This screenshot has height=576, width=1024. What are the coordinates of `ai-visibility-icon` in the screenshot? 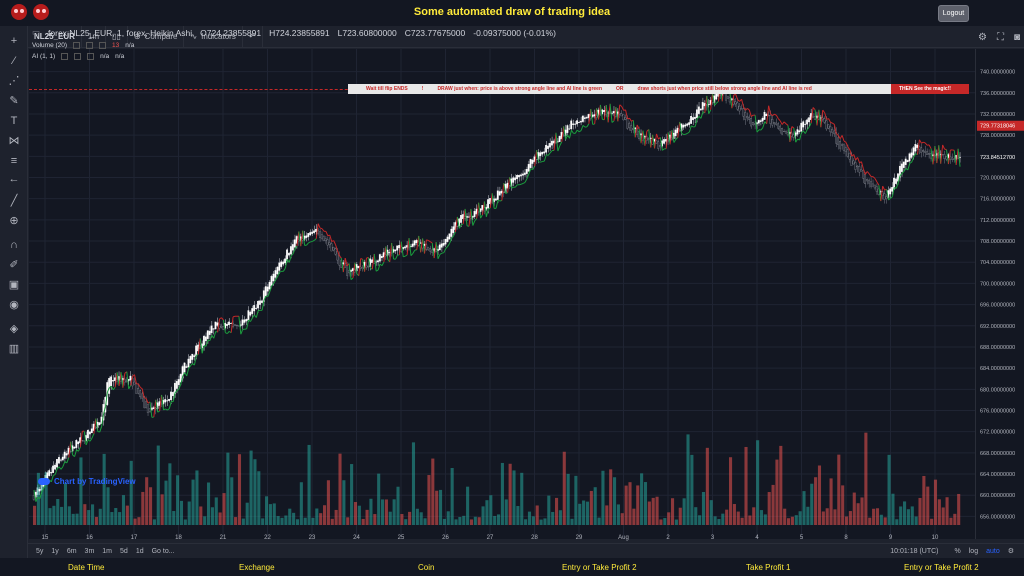 It's located at (65, 56).